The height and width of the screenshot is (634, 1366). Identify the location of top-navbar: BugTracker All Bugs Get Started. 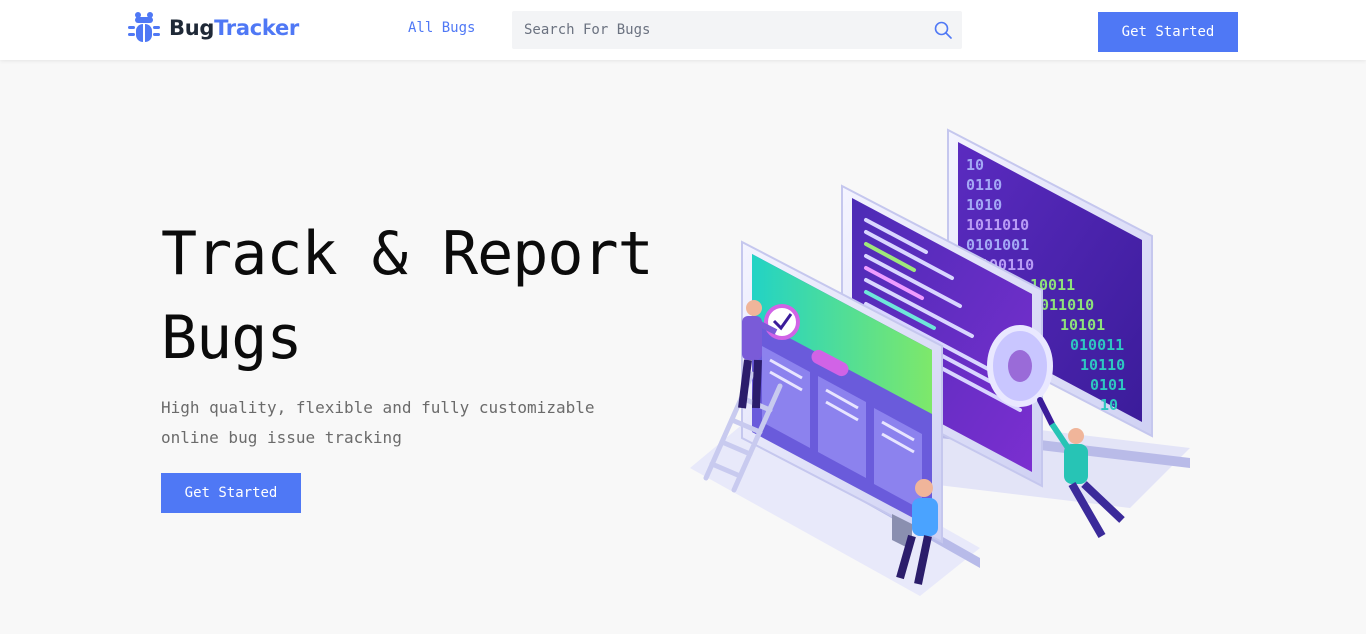
(683, 30).